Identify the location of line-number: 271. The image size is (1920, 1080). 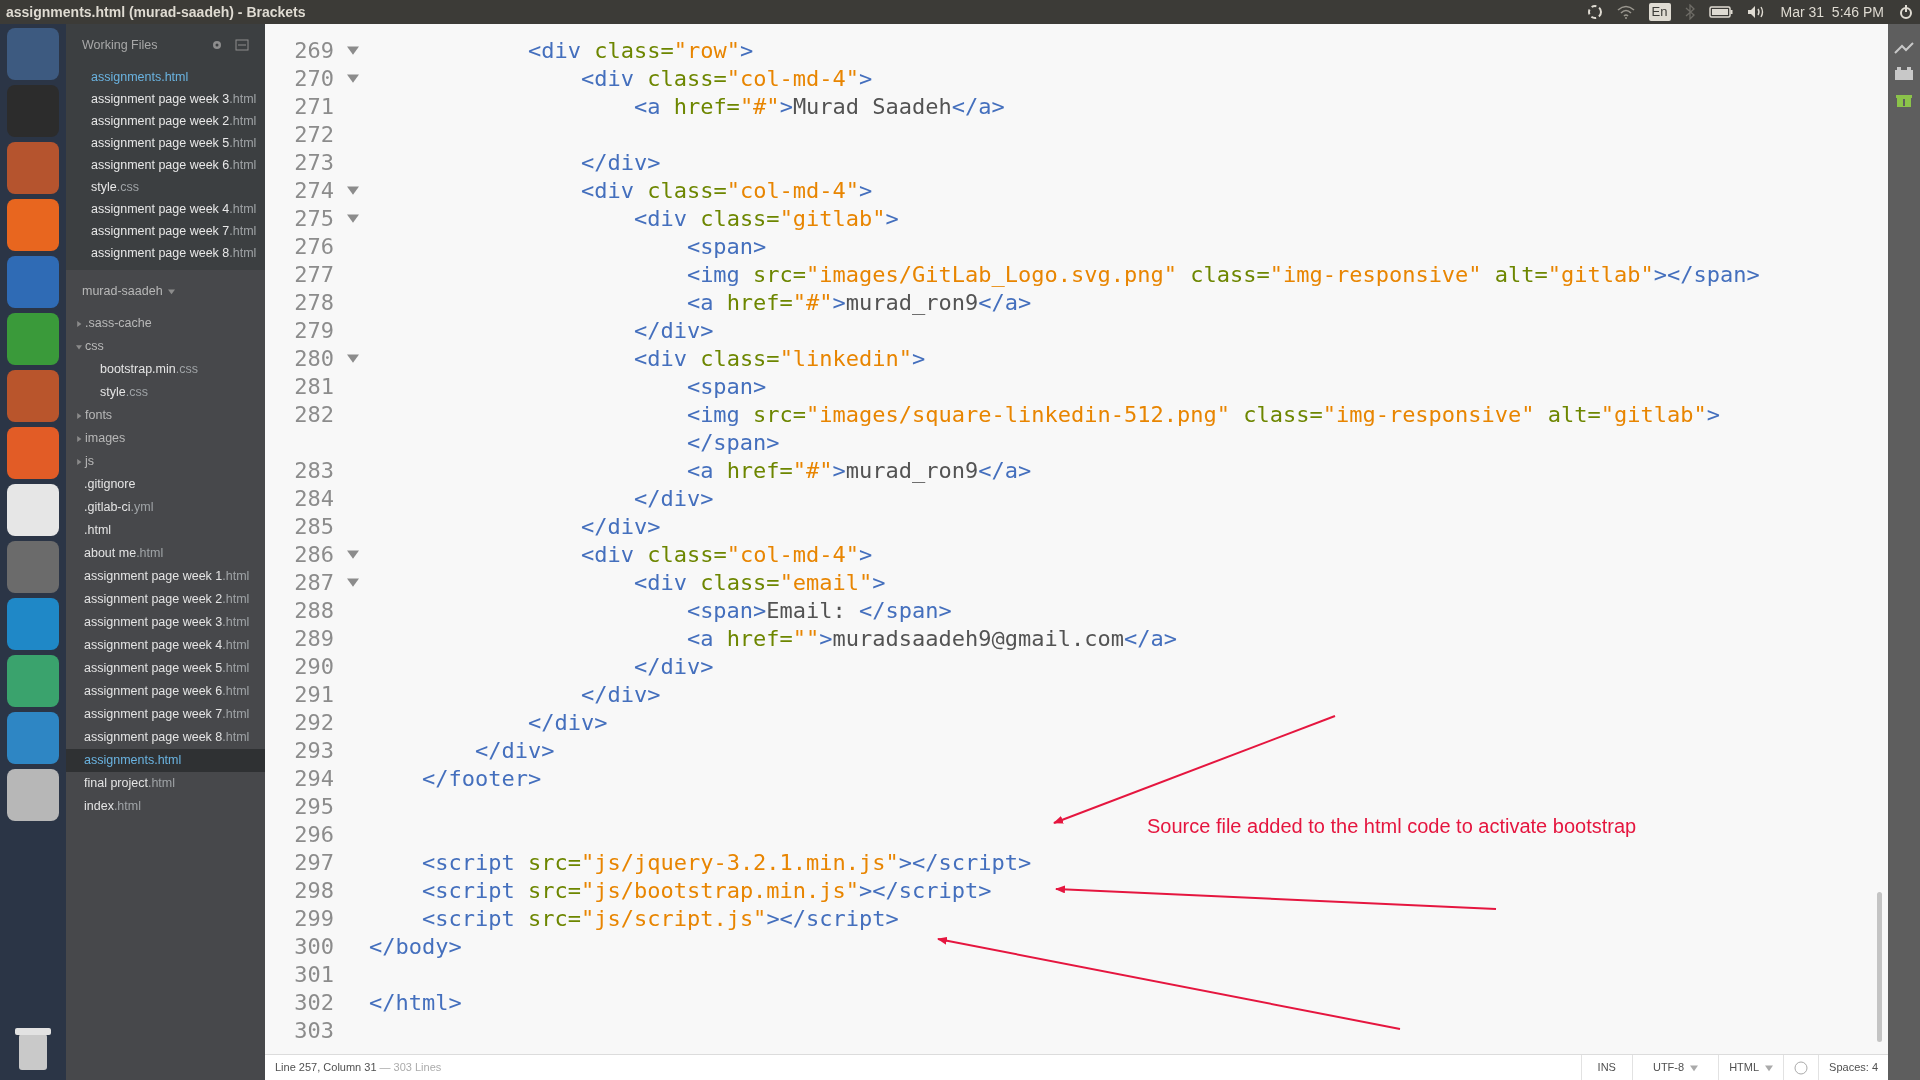
(314, 106).